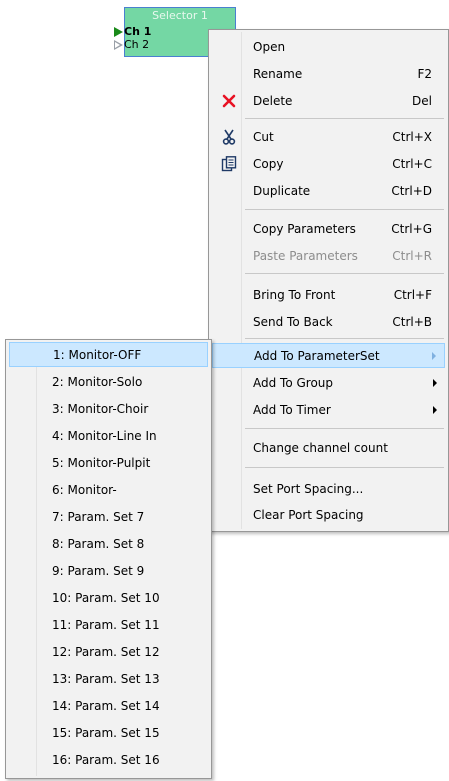  I want to click on menu-item-copy: Copy Ctrl+C, so click(328, 163).